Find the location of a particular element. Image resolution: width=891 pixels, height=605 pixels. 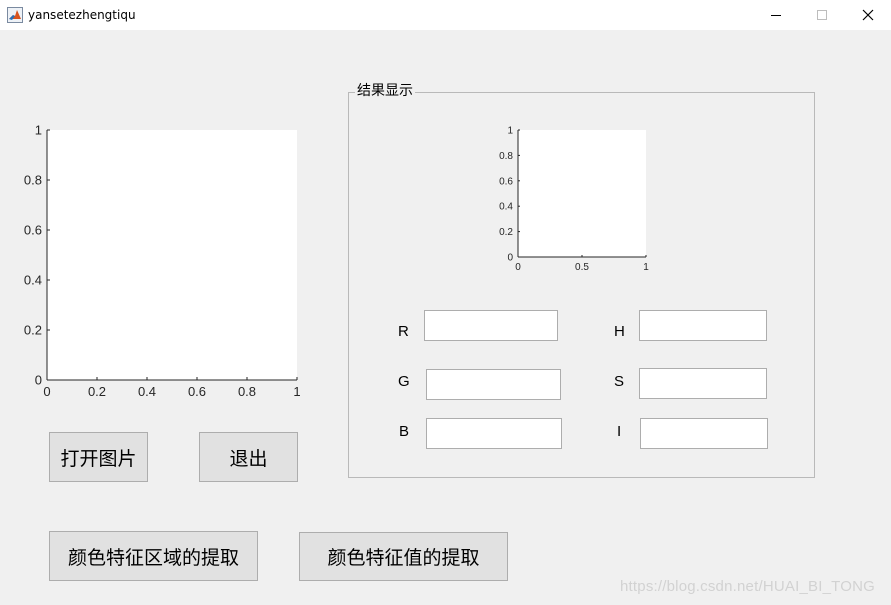

exit-button: 退出 is located at coordinates (248, 457).